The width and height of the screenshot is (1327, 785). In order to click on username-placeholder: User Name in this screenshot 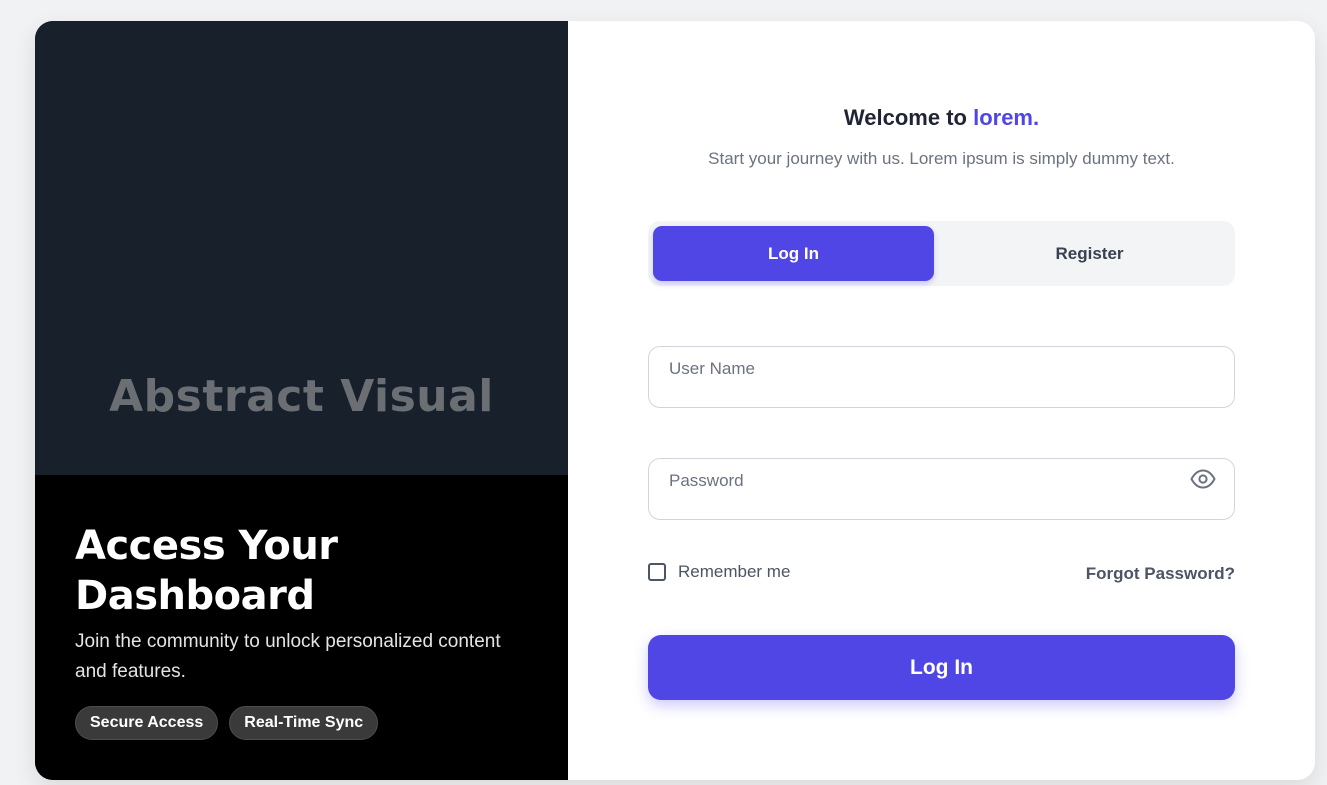, I will do `click(712, 368)`.